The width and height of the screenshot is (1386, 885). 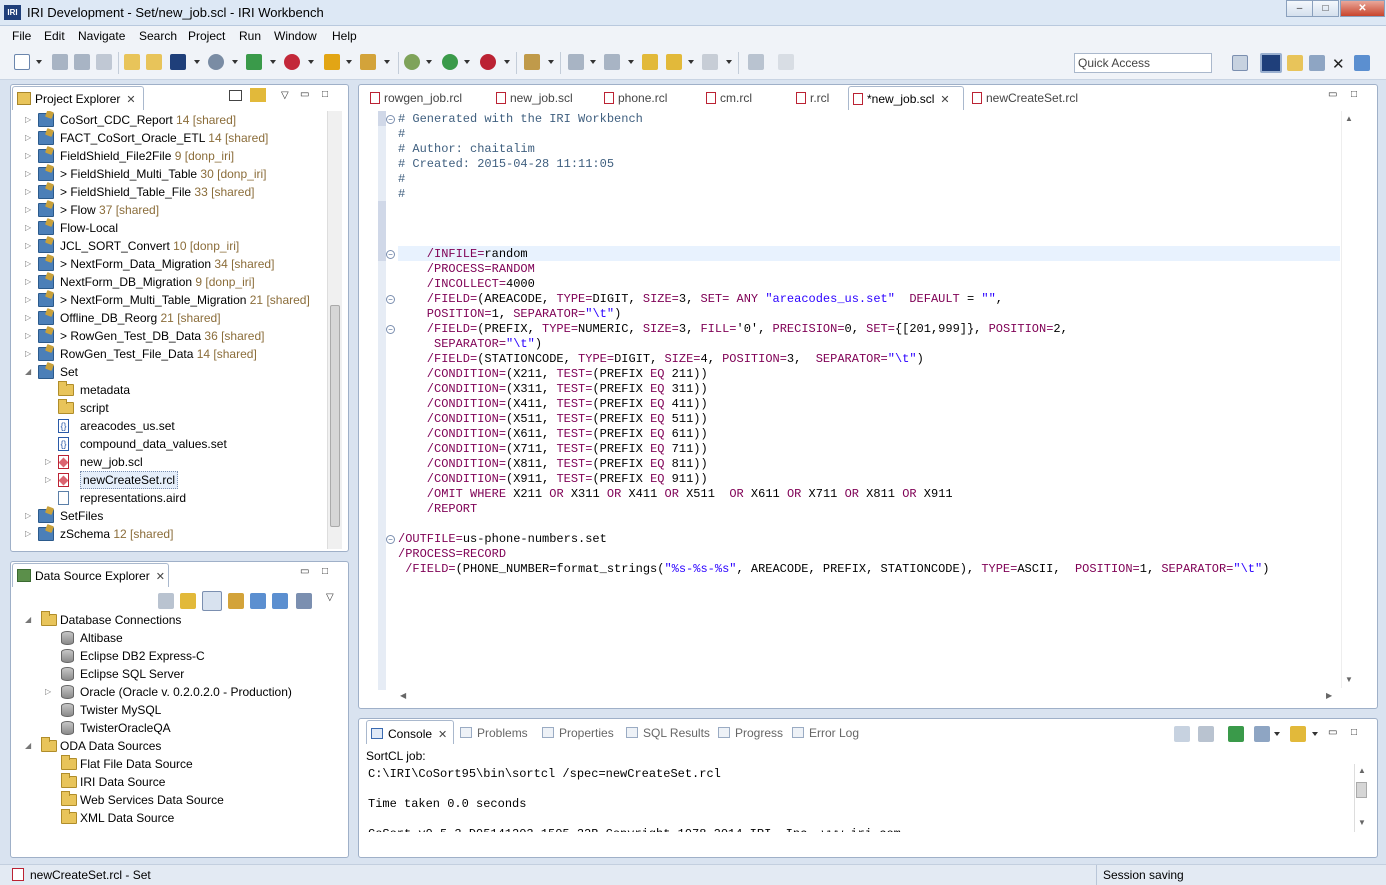 What do you see at coordinates (188, 601) in the screenshot?
I see `link-icon` at bounding box center [188, 601].